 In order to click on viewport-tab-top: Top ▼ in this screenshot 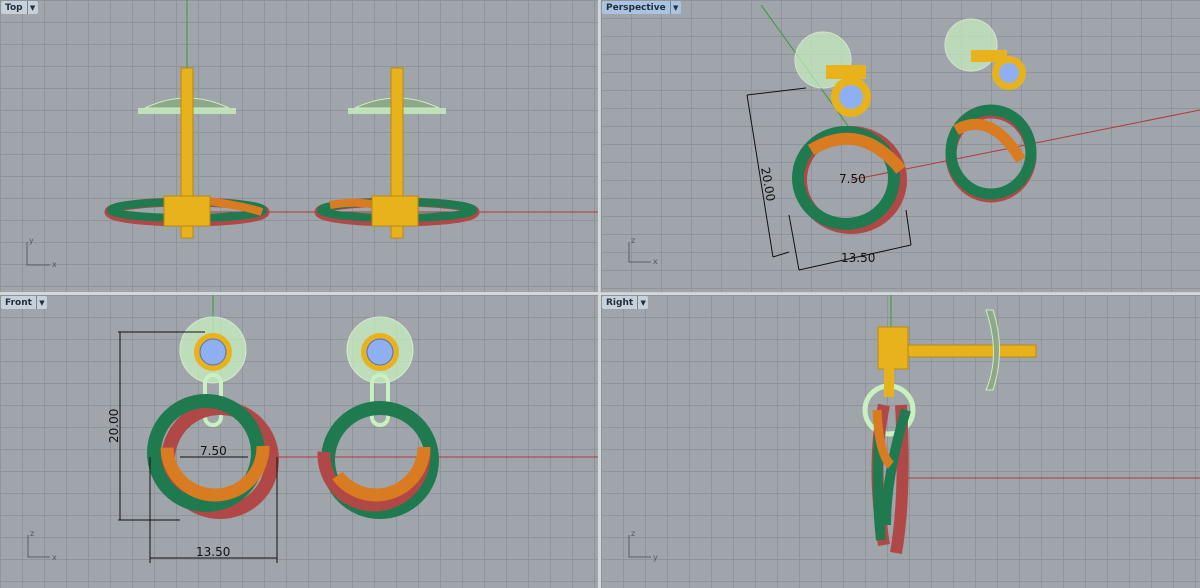, I will do `click(19, 7)`.